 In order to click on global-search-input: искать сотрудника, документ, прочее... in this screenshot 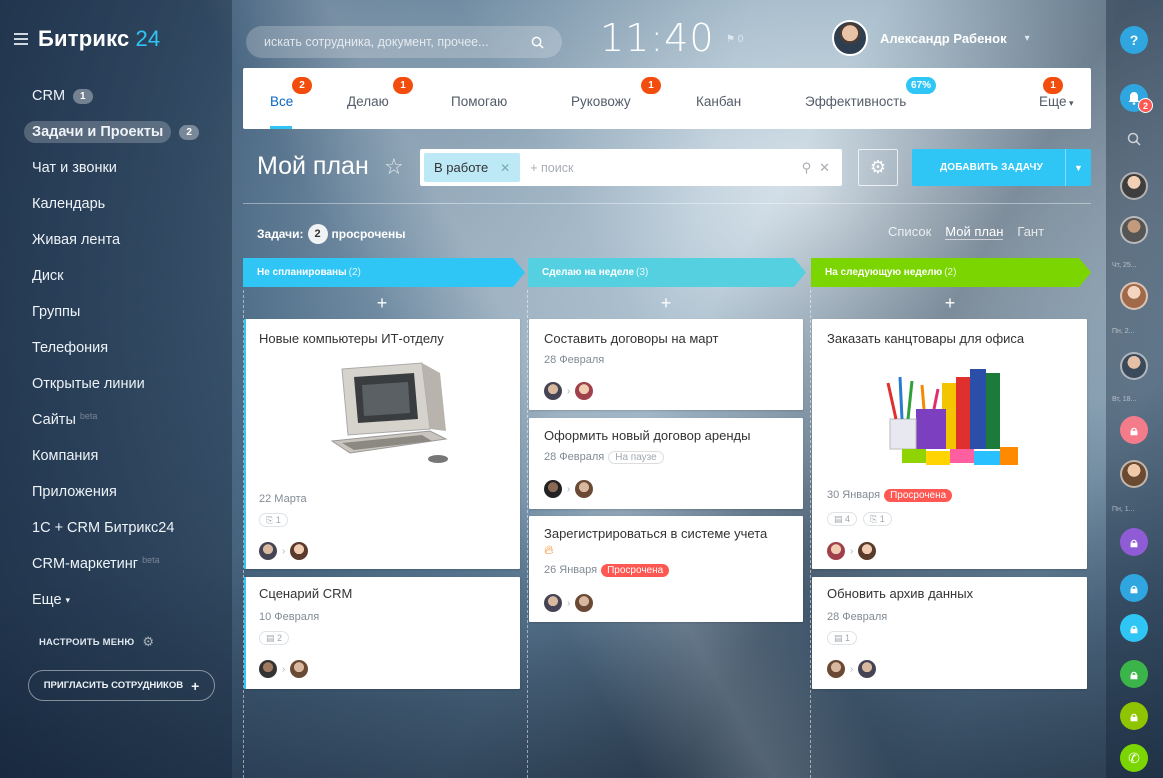, I will do `click(404, 42)`.